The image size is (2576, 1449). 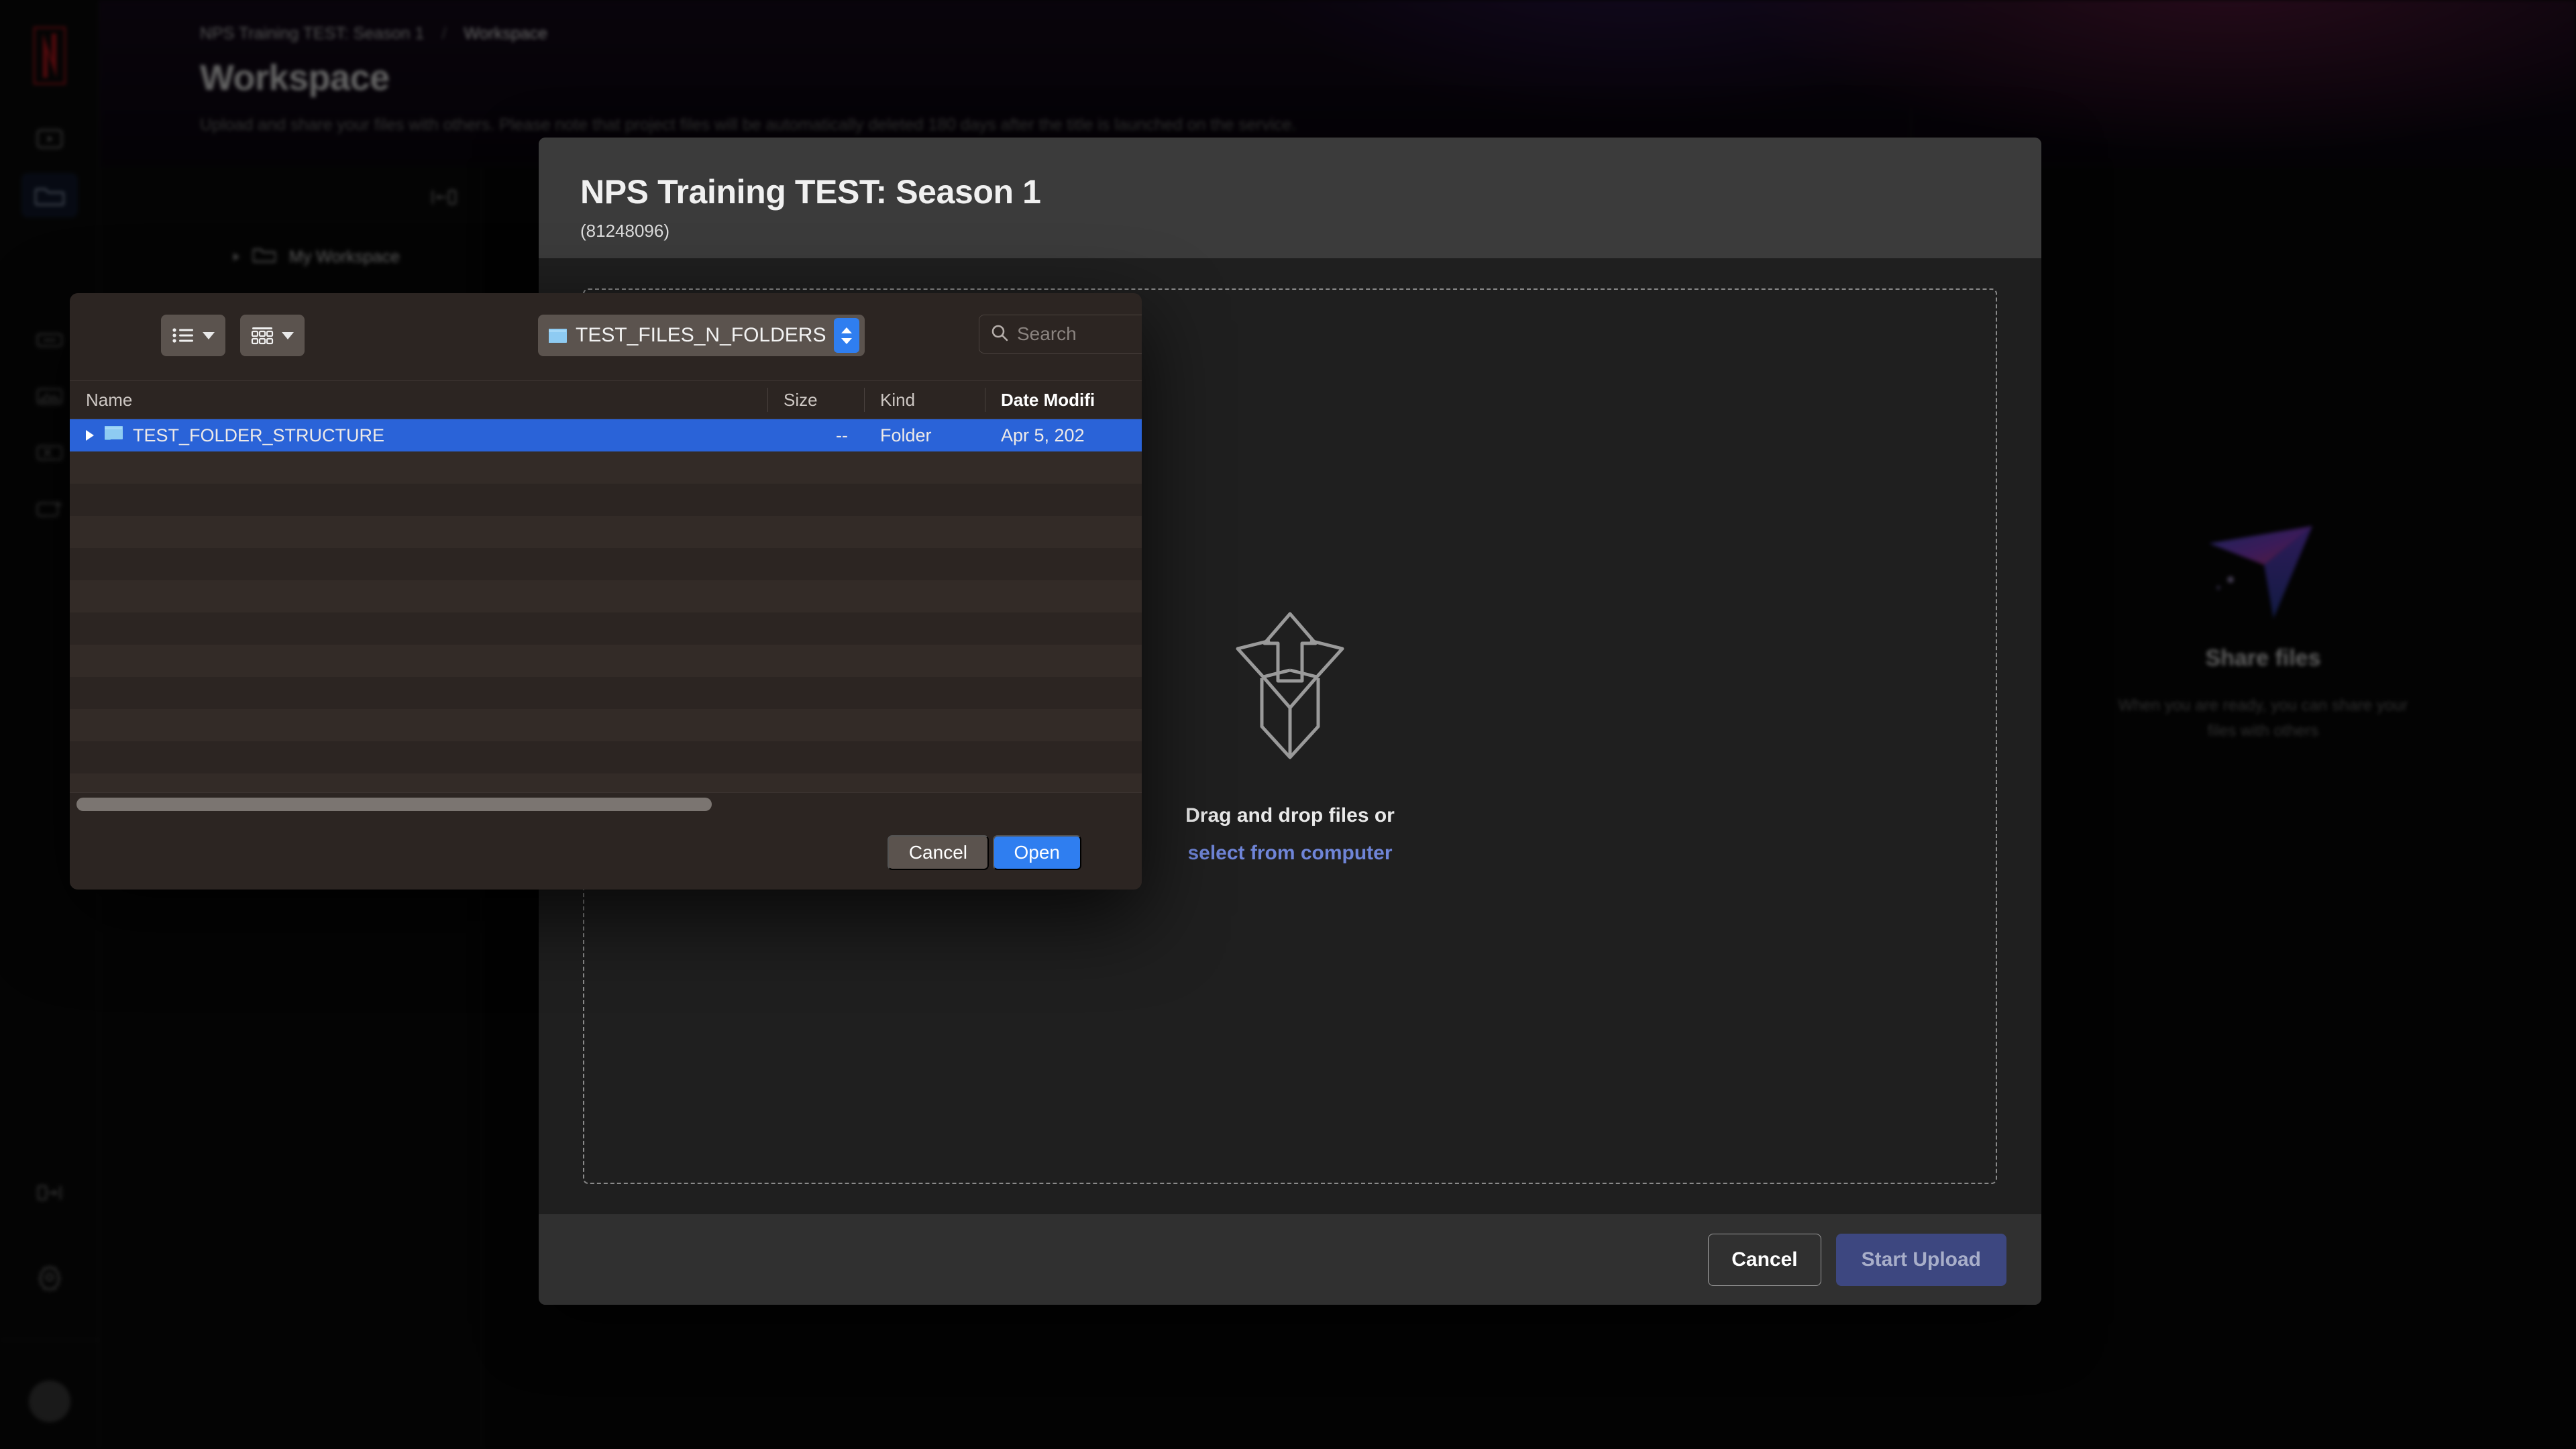 I want to click on upload-modal-footer: Cancel Start Upload, so click(x=1290, y=1259).